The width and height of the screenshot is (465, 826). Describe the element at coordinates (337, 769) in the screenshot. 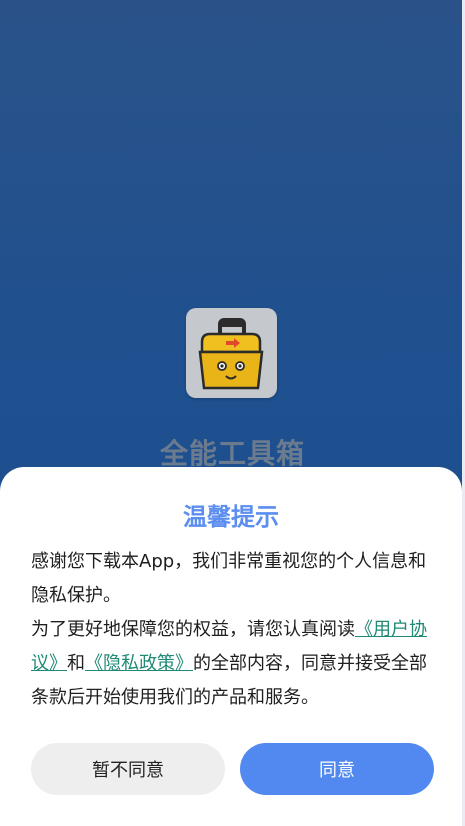

I see `agree-button: 同意` at that location.